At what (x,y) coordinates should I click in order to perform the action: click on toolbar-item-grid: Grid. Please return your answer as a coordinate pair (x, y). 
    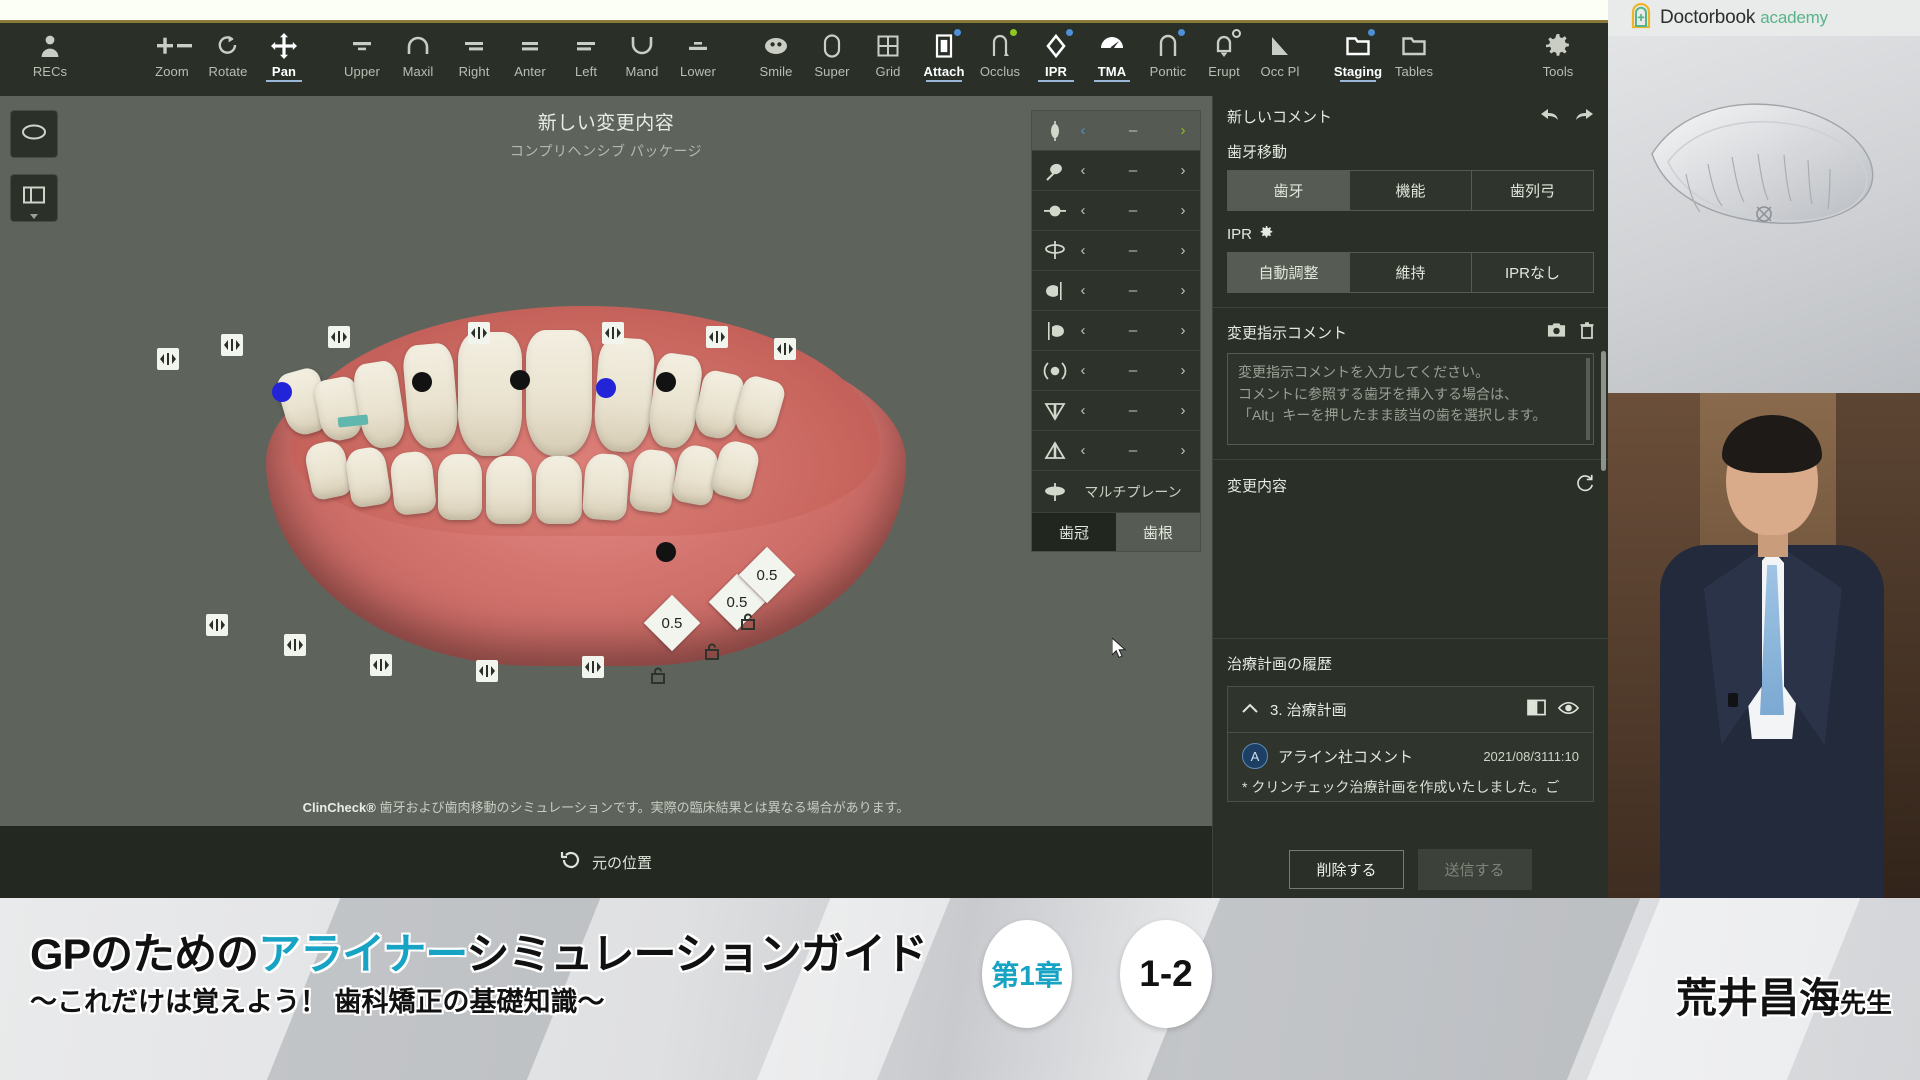
    Looking at the image, I should click on (888, 51).